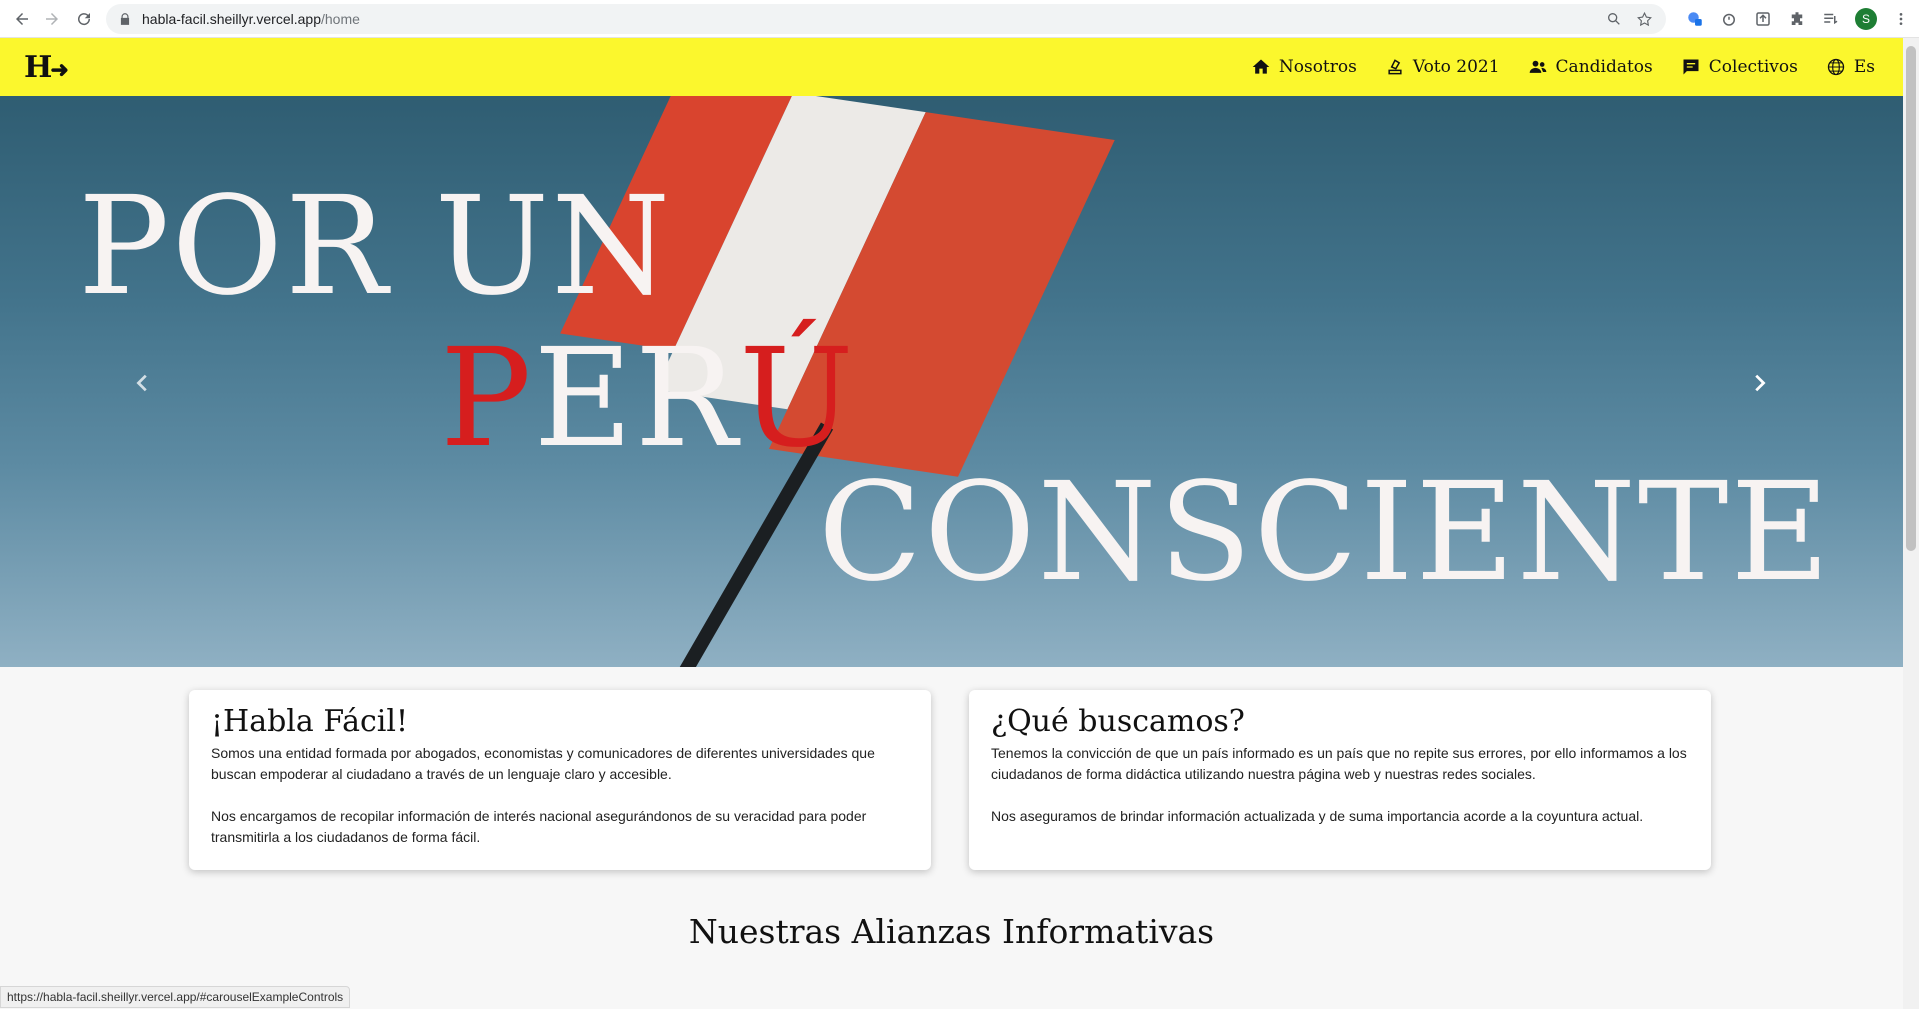  I want to click on menu-item-language: Es, so click(1850, 67).